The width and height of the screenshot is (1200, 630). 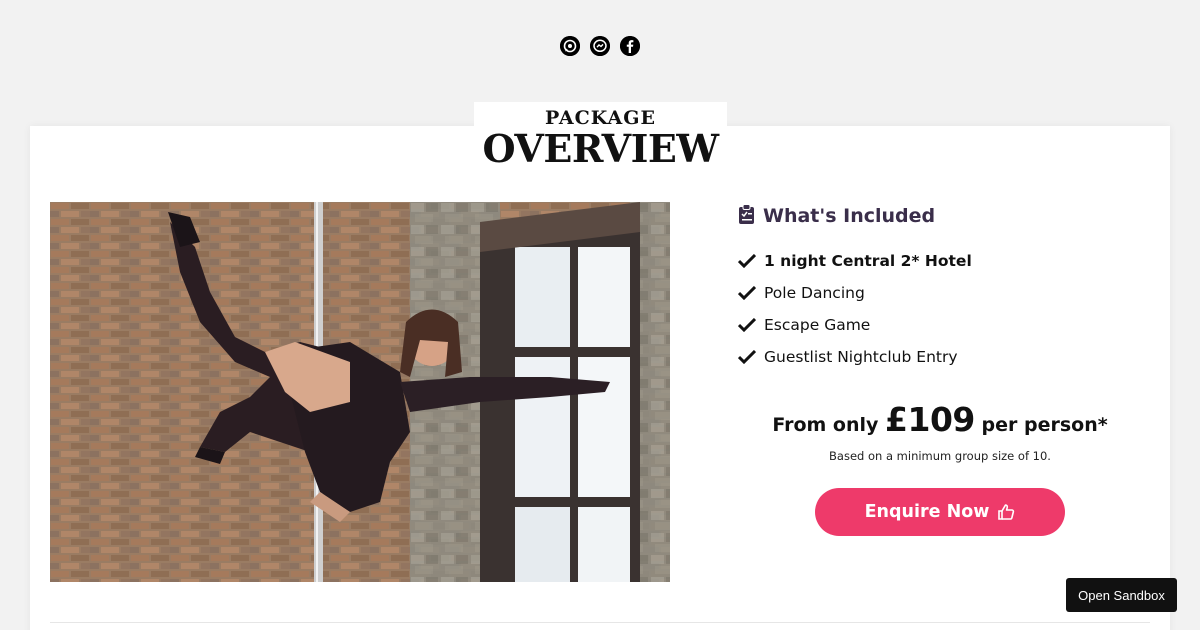 I want to click on list-item: 1 night Central 2* Hotel, so click(x=938, y=261).